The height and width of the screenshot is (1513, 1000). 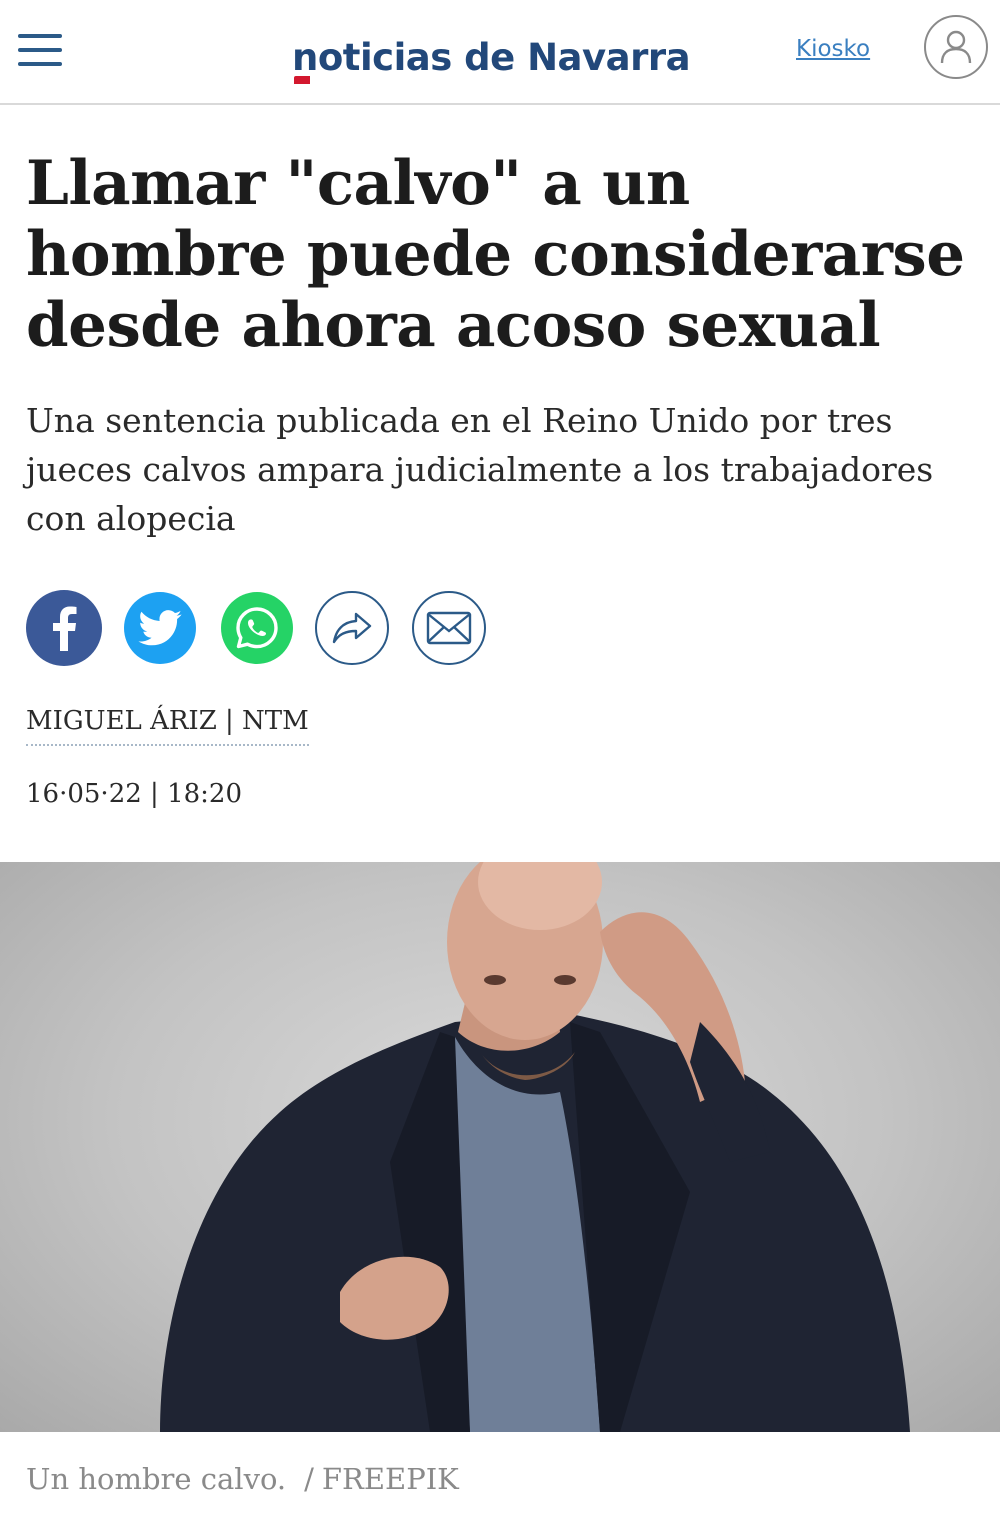 What do you see at coordinates (156, 1479) in the screenshot?
I see `caption-text: Un hombre calvo.` at bounding box center [156, 1479].